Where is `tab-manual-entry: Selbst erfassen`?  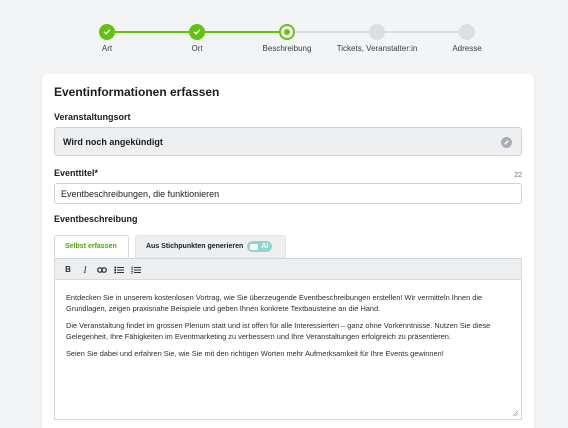 tab-manual-entry: Selbst erfassen is located at coordinates (91, 246).